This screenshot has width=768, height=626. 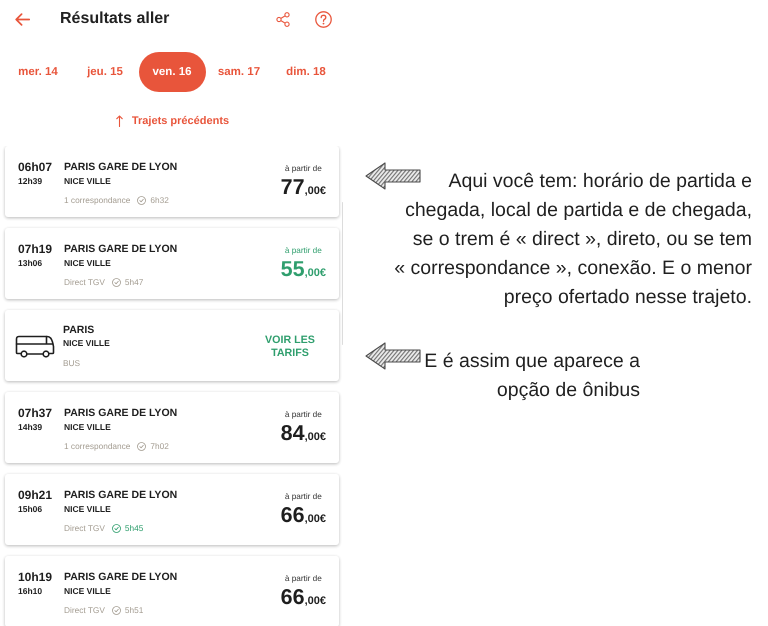 I want to click on share-button, so click(x=283, y=19).